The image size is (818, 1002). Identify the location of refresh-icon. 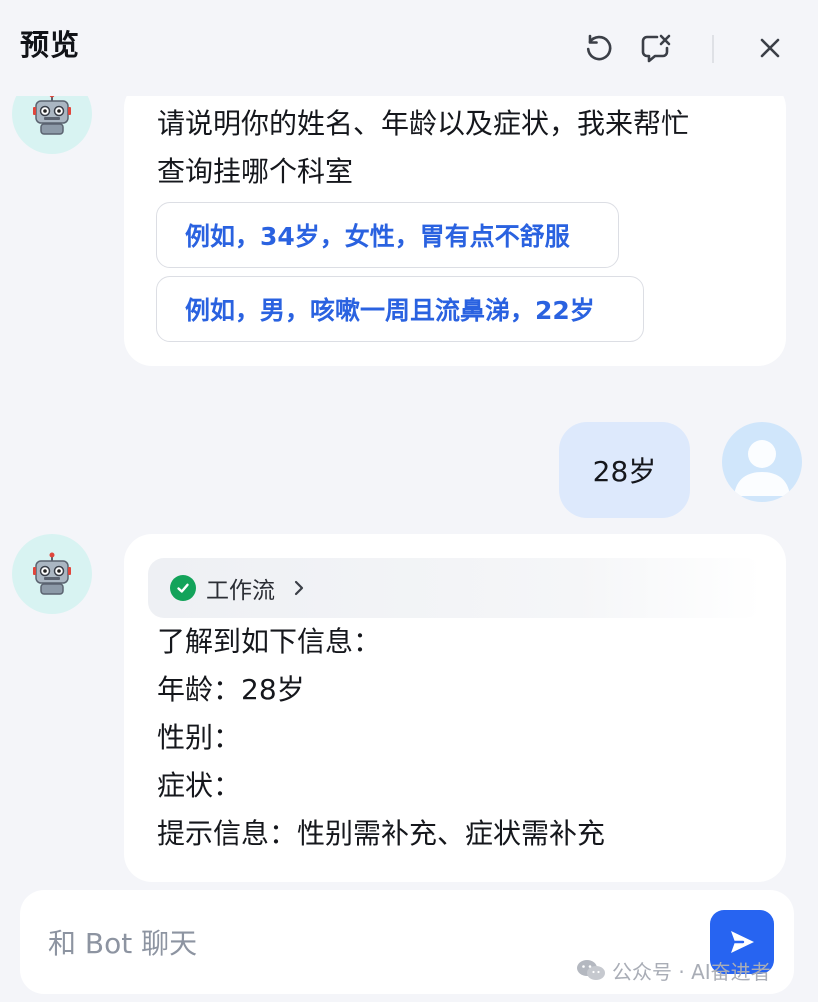
(599, 47).